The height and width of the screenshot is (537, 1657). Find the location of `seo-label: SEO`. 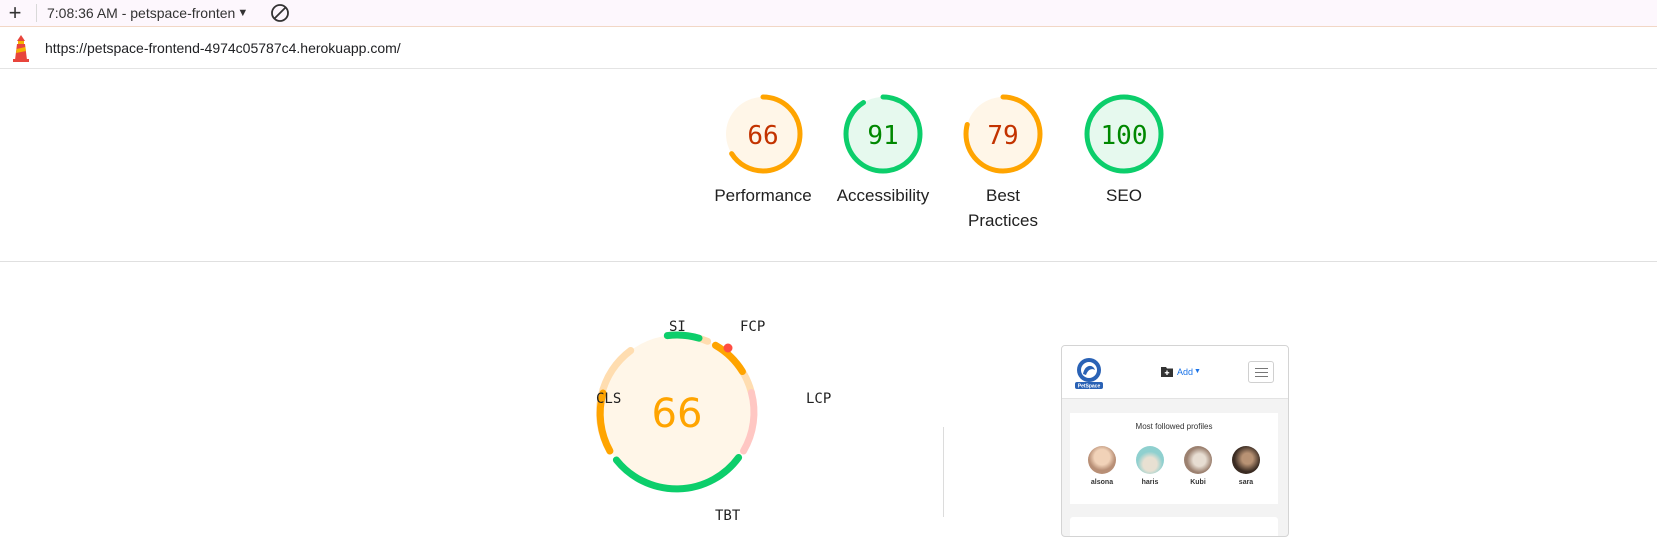

seo-label: SEO is located at coordinates (1124, 195).